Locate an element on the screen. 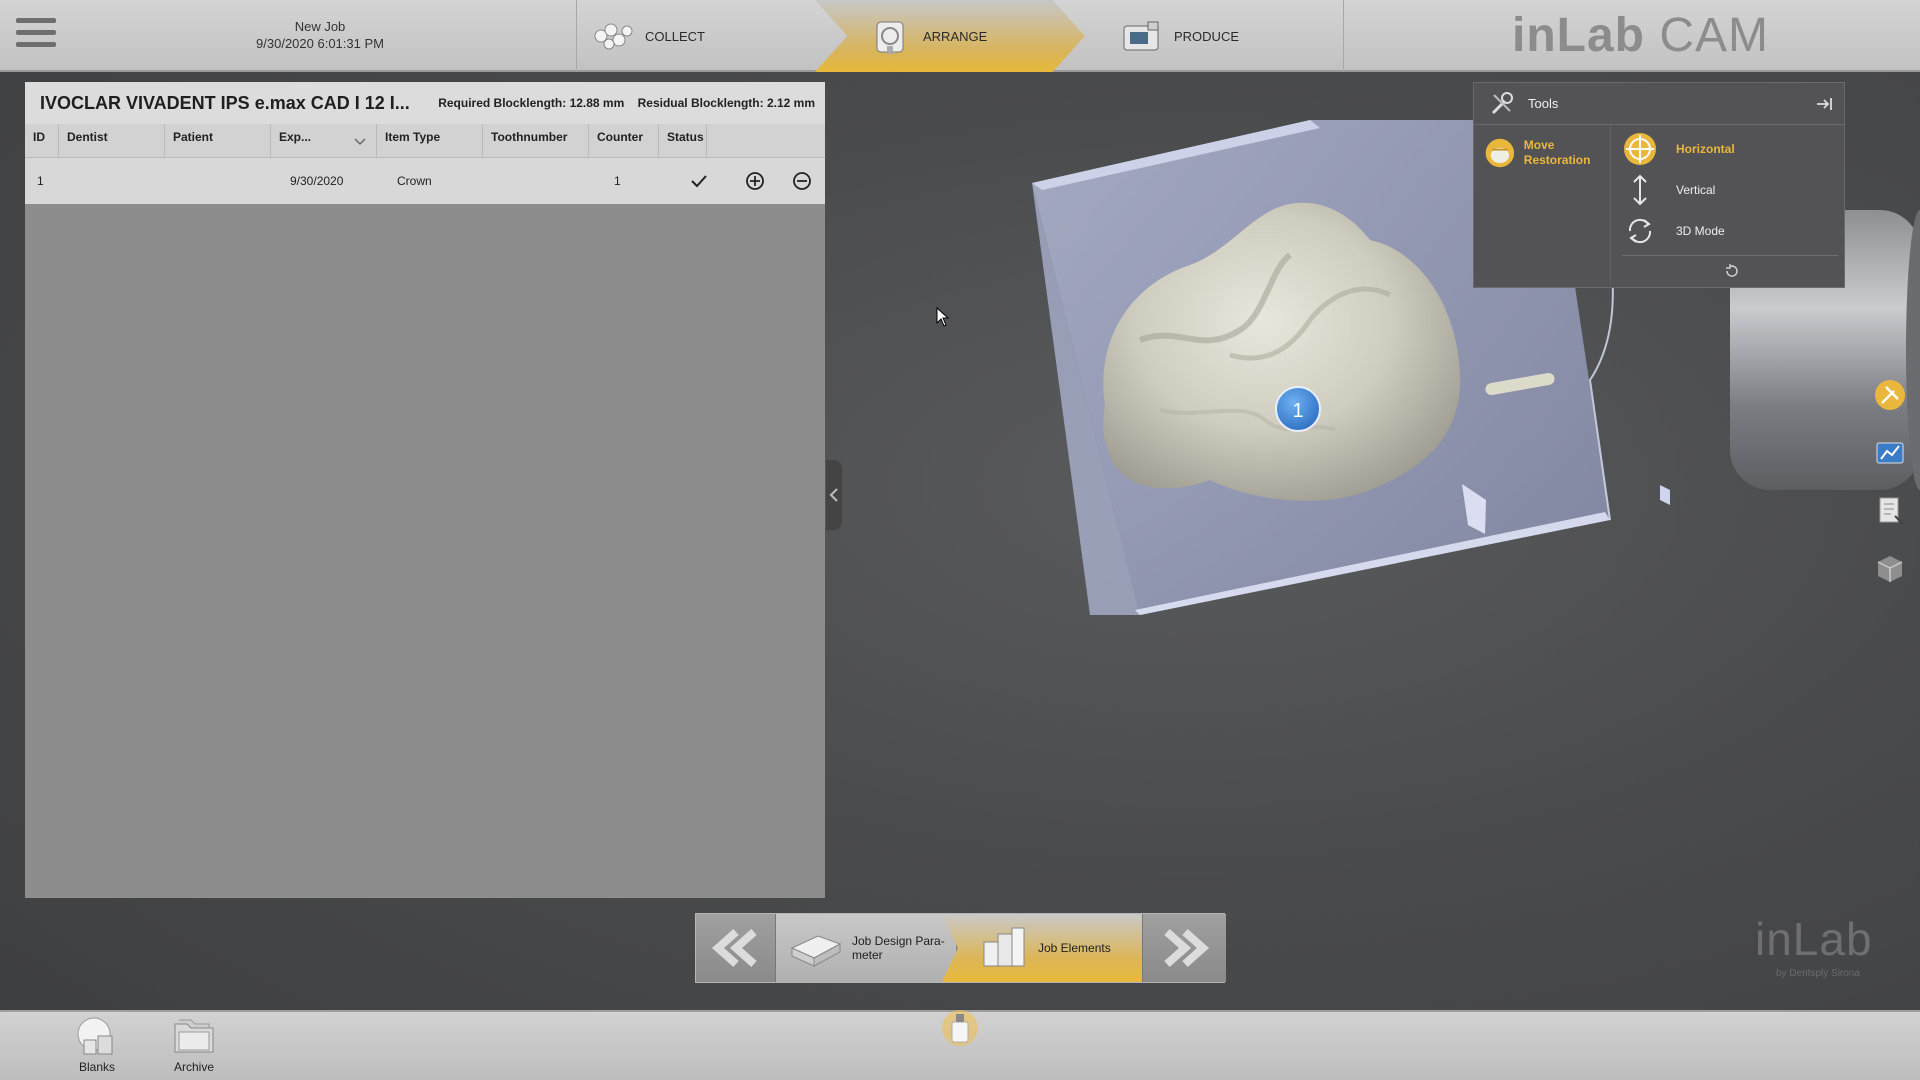 The height and width of the screenshot is (1080, 1920). tab-produce-label: PRODUCE is located at coordinates (1207, 36).